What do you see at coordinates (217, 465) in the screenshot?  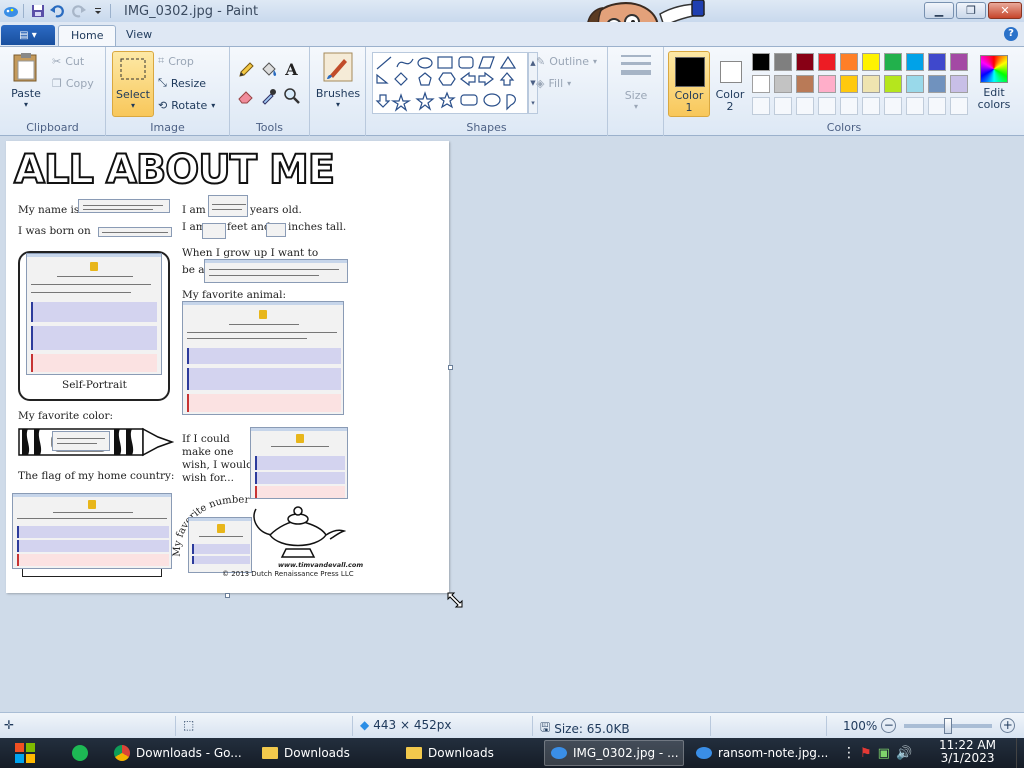 I see `wish-line3: wish, I would` at bounding box center [217, 465].